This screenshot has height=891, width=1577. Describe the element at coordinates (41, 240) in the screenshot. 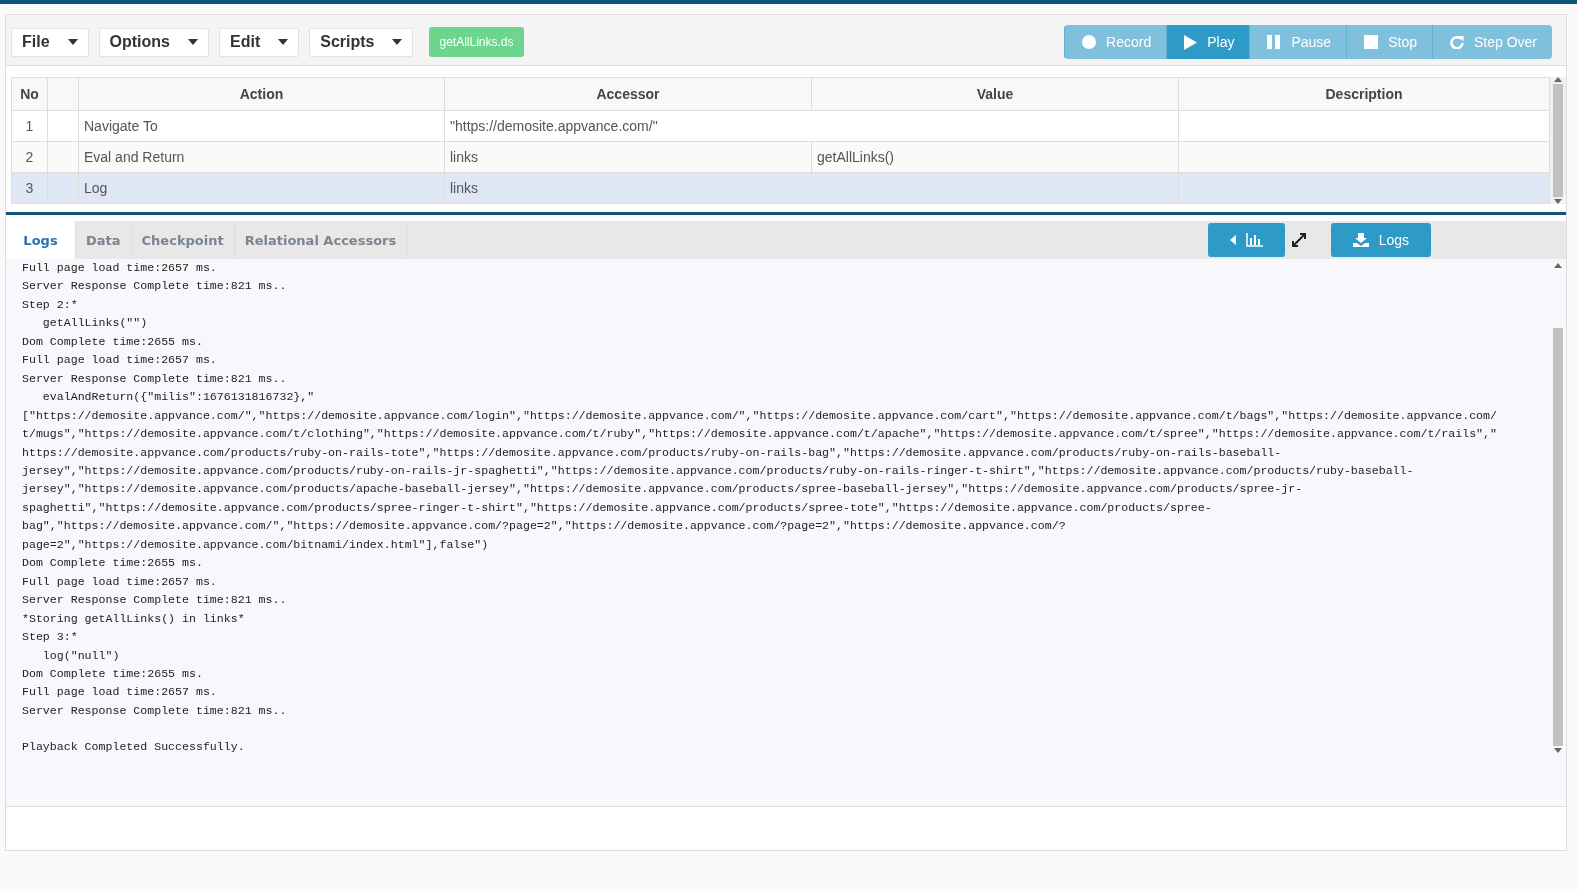

I see `tab: Logs` at that location.